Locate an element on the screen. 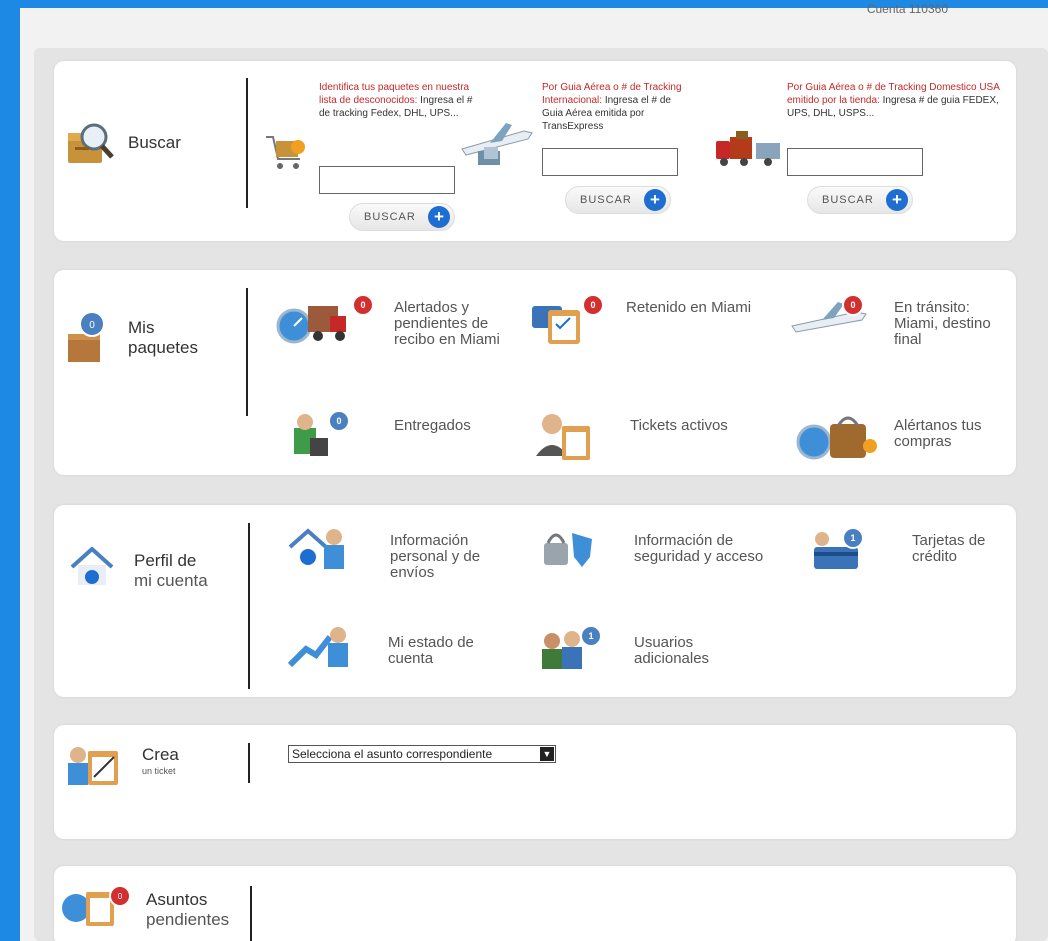 The image size is (1048, 941). alert-bag-icon is located at coordinates (836, 438).